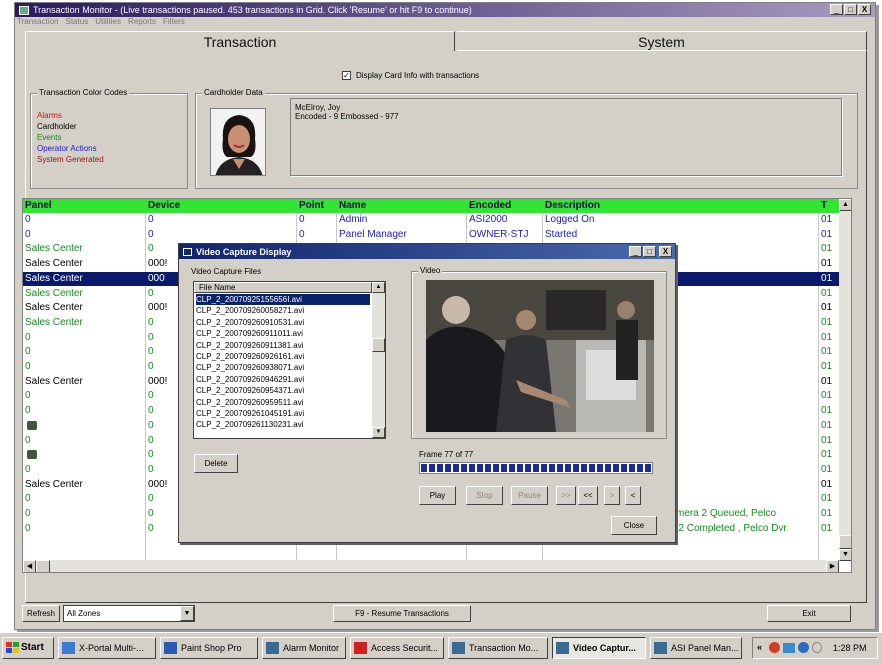  I want to click on resume-transactions-button: F9 - Resume Transactions, so click(402, 613).